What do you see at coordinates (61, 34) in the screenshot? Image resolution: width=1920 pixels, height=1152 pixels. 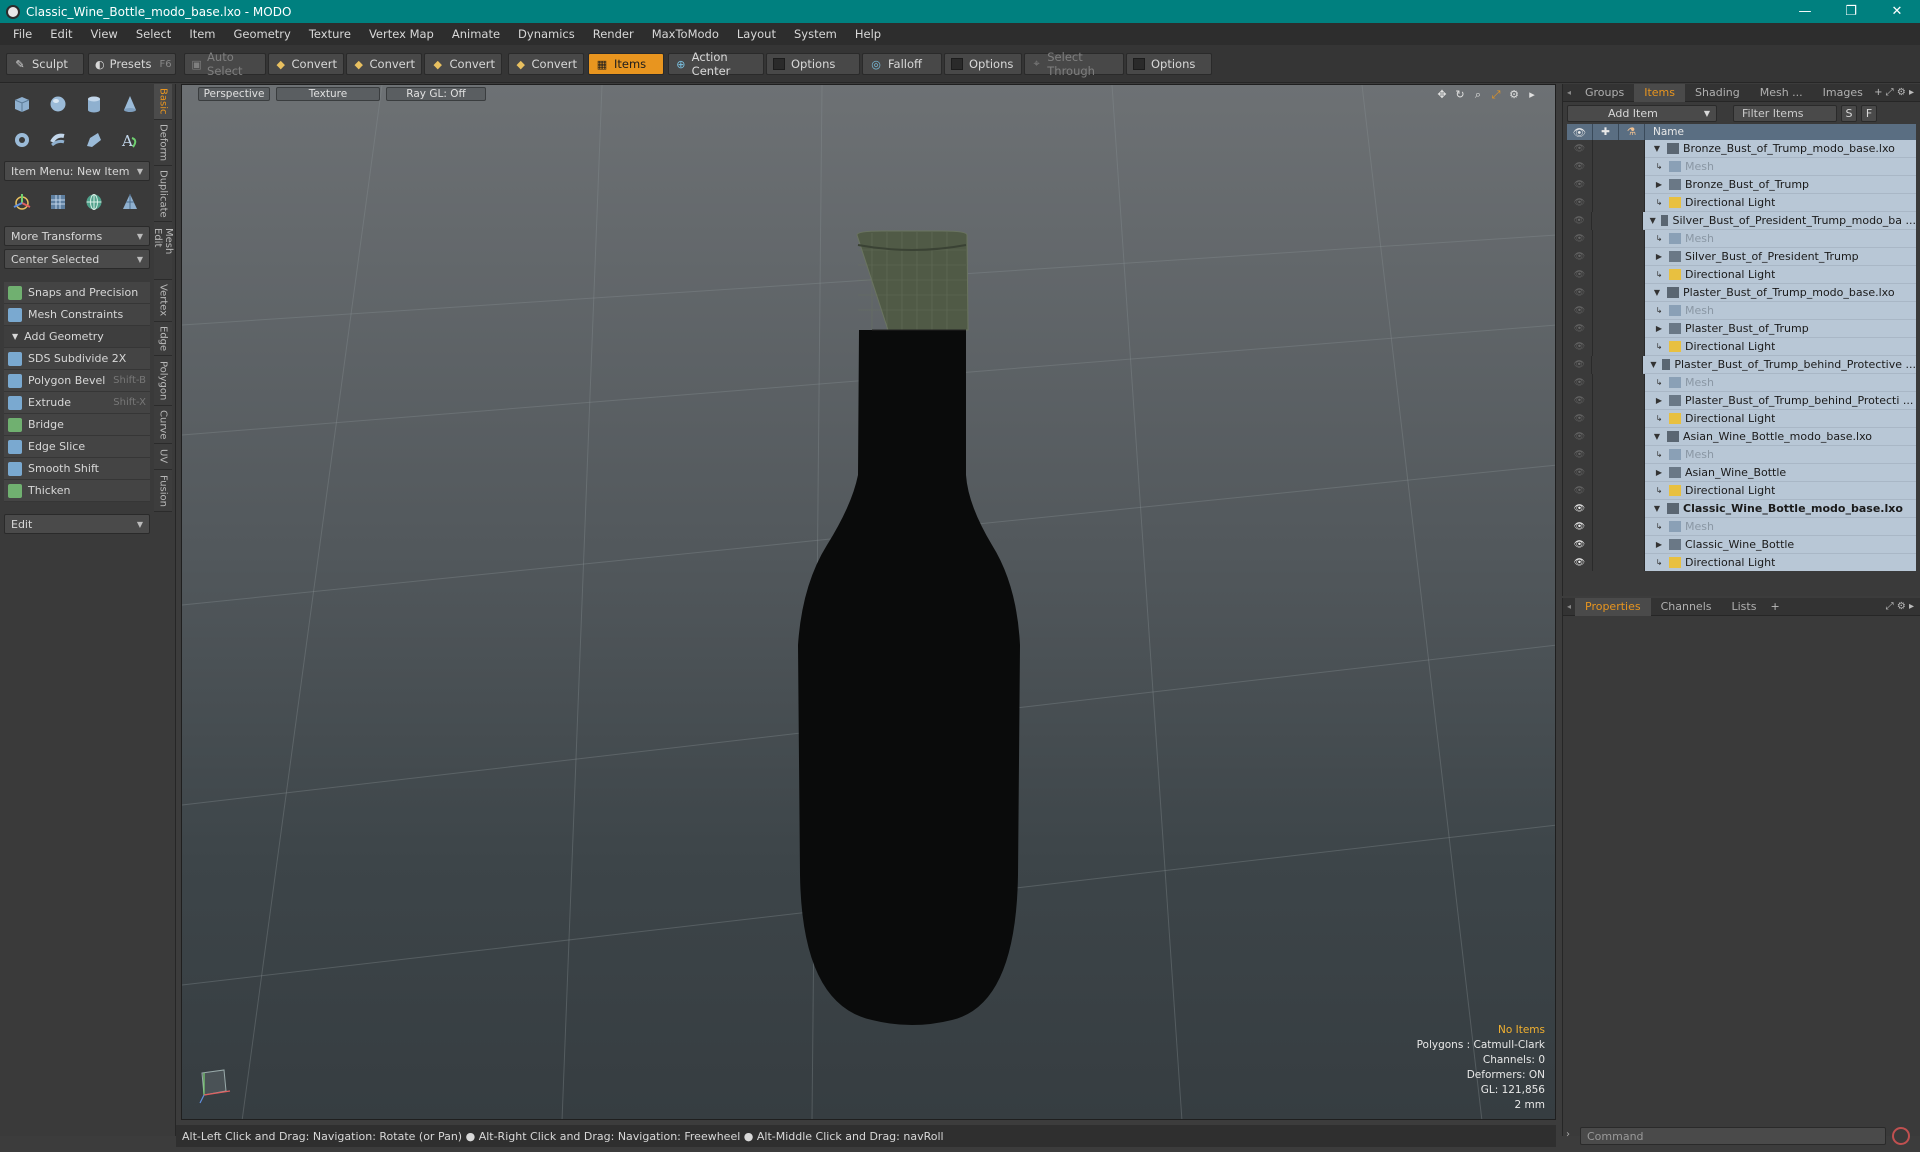 I see `menu-edit: Edit` at bounding box center [61, 34].